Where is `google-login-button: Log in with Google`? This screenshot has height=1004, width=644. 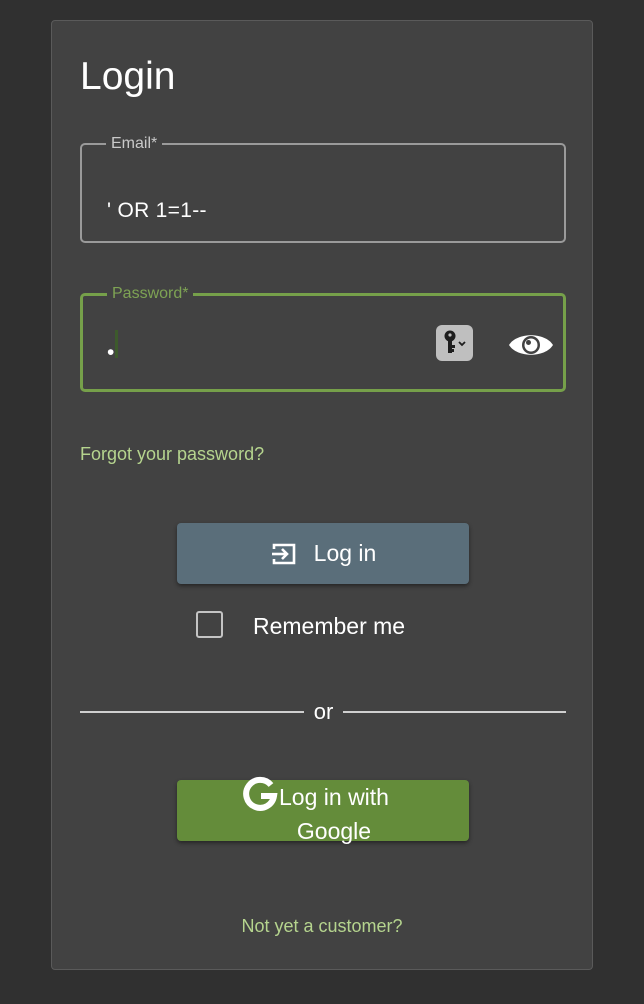 google-login-button: Log in with Google is located at coordinates (323, 810).